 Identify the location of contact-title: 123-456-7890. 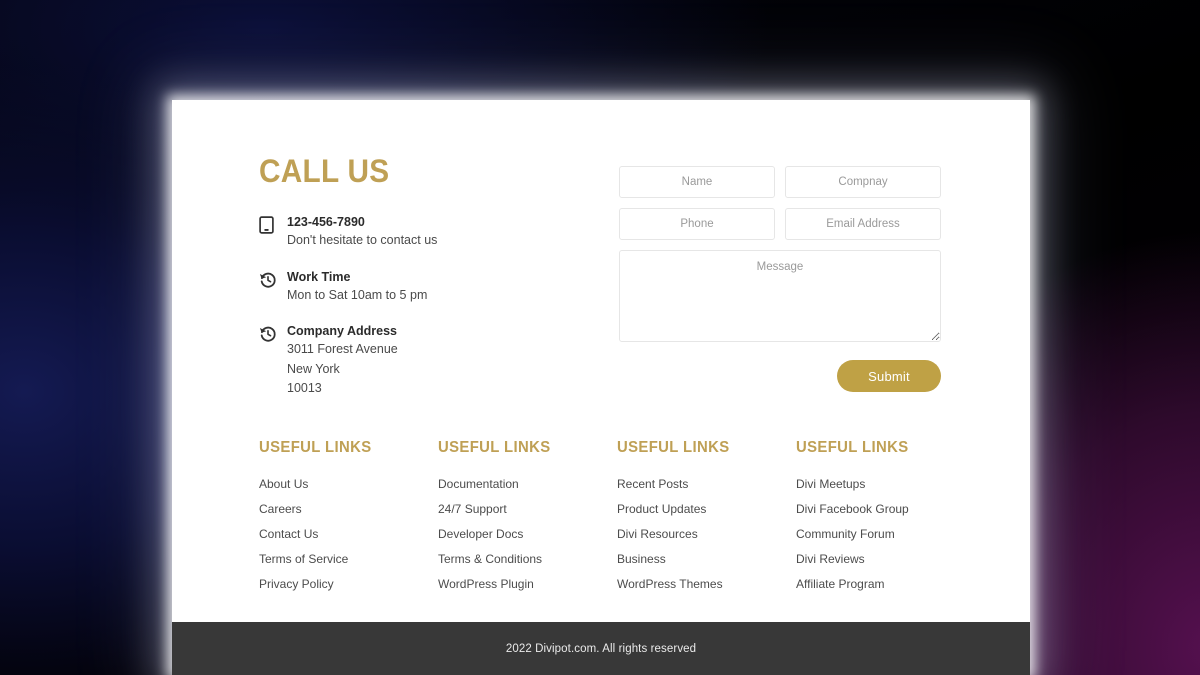
(326, 222).